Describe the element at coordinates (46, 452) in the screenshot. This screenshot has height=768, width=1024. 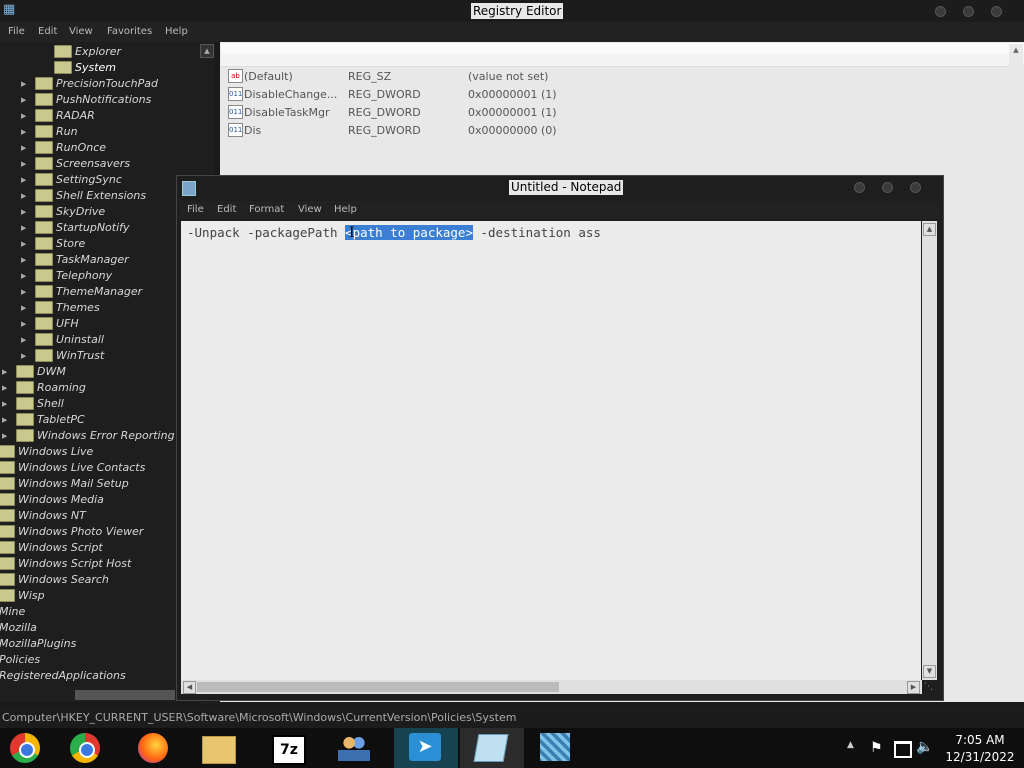
I see `tree-item: Windows Live` at that location.